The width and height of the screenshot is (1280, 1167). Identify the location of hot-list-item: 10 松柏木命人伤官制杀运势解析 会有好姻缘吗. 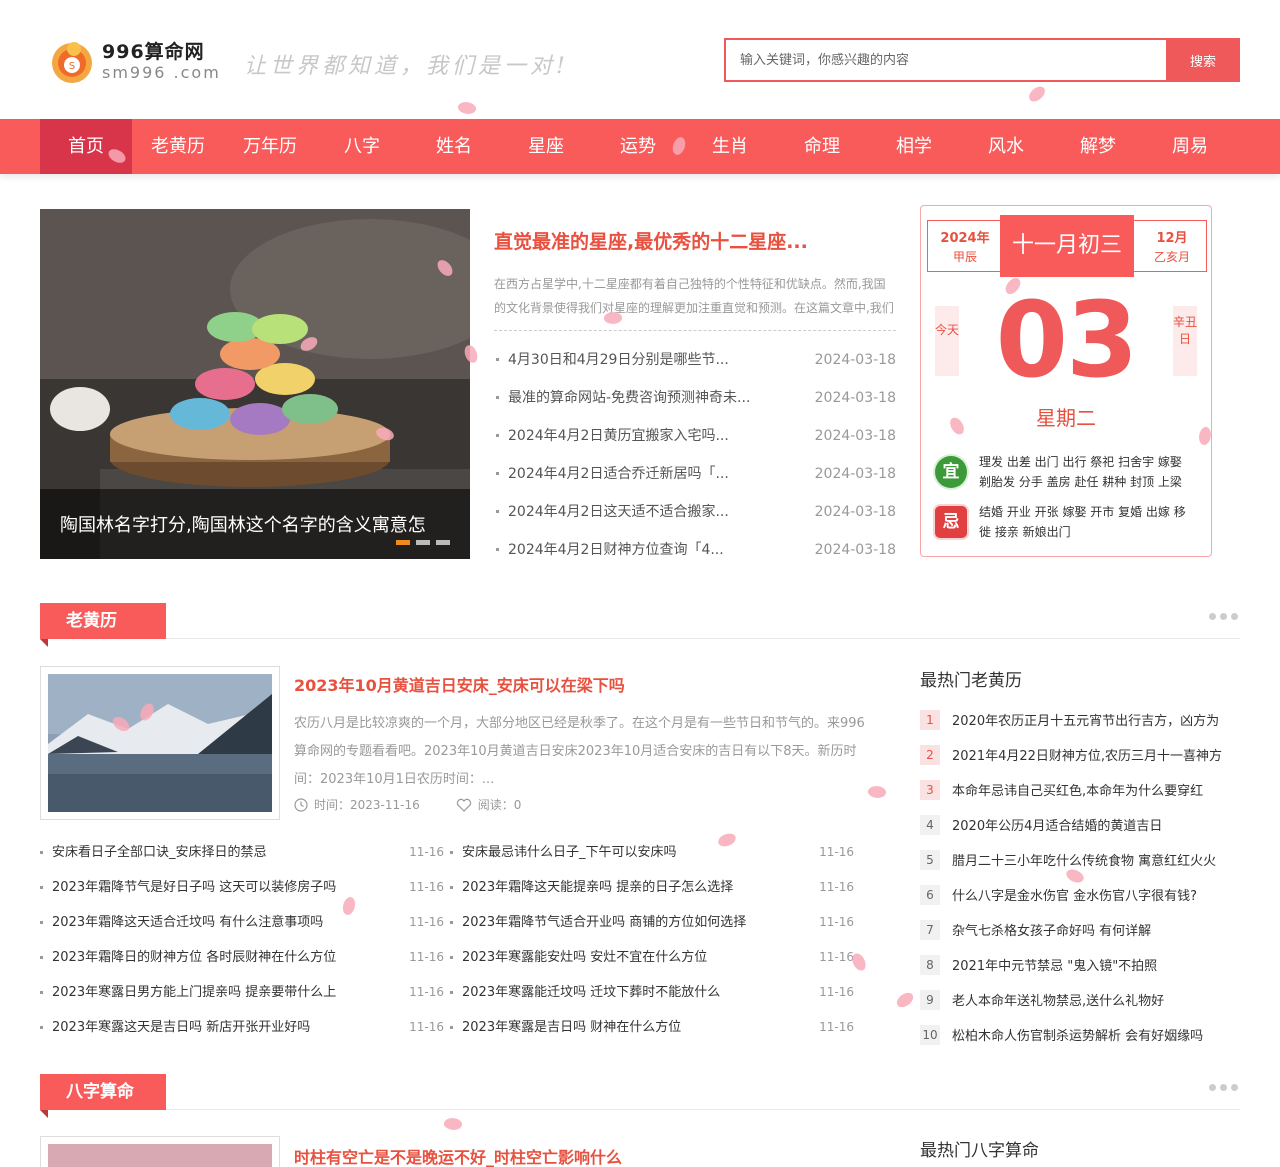
(1080, 1034).